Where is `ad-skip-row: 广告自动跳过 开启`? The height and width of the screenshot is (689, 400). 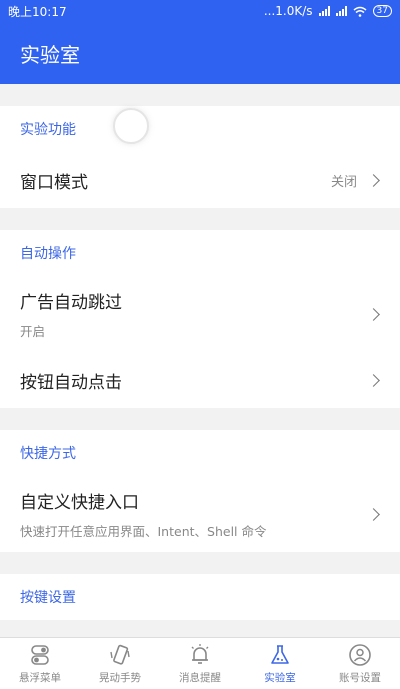 ad-skip-row: 广告自动跳过 开启 is located at coordinates (200, 314).